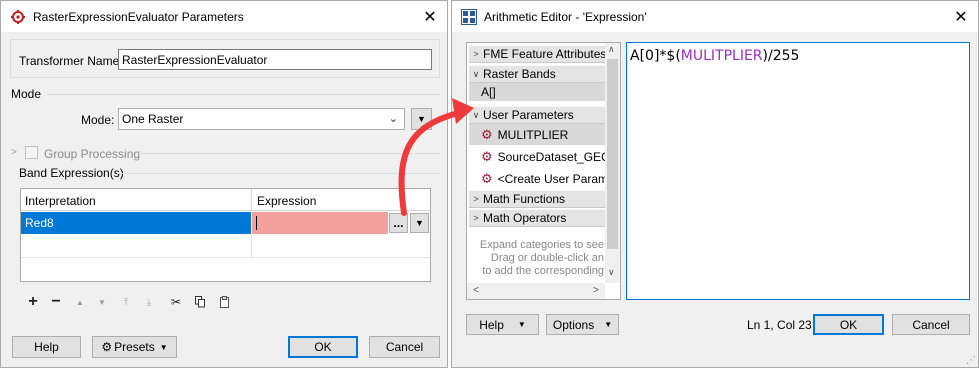 This screenshot has height=368, width=979. Describe the element at coordinates (543, 92) in the screenshot. I see `raster-band-item: A[]` at that location.